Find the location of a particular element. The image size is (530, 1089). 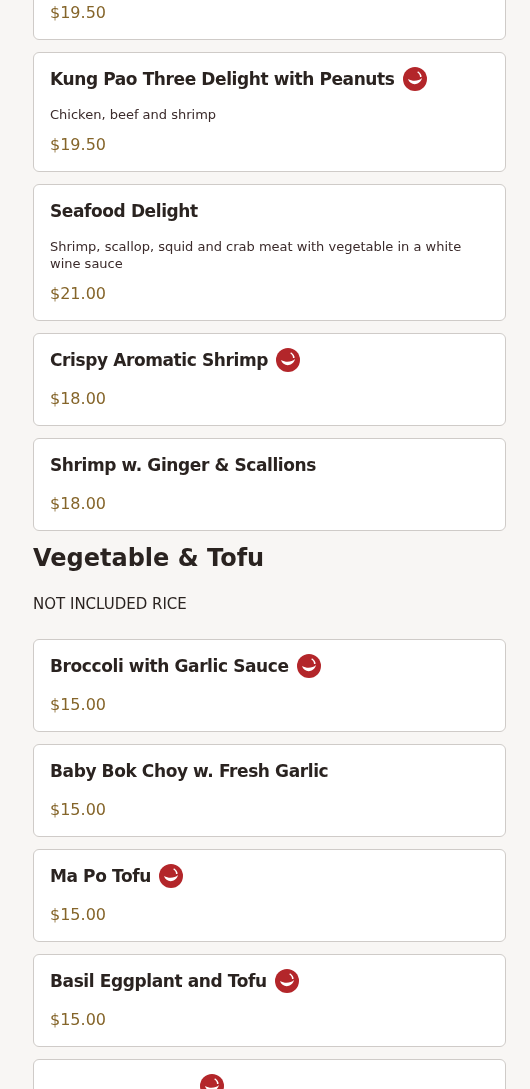

menu-item-card: $19.50 is located at coordinates (269, 20).